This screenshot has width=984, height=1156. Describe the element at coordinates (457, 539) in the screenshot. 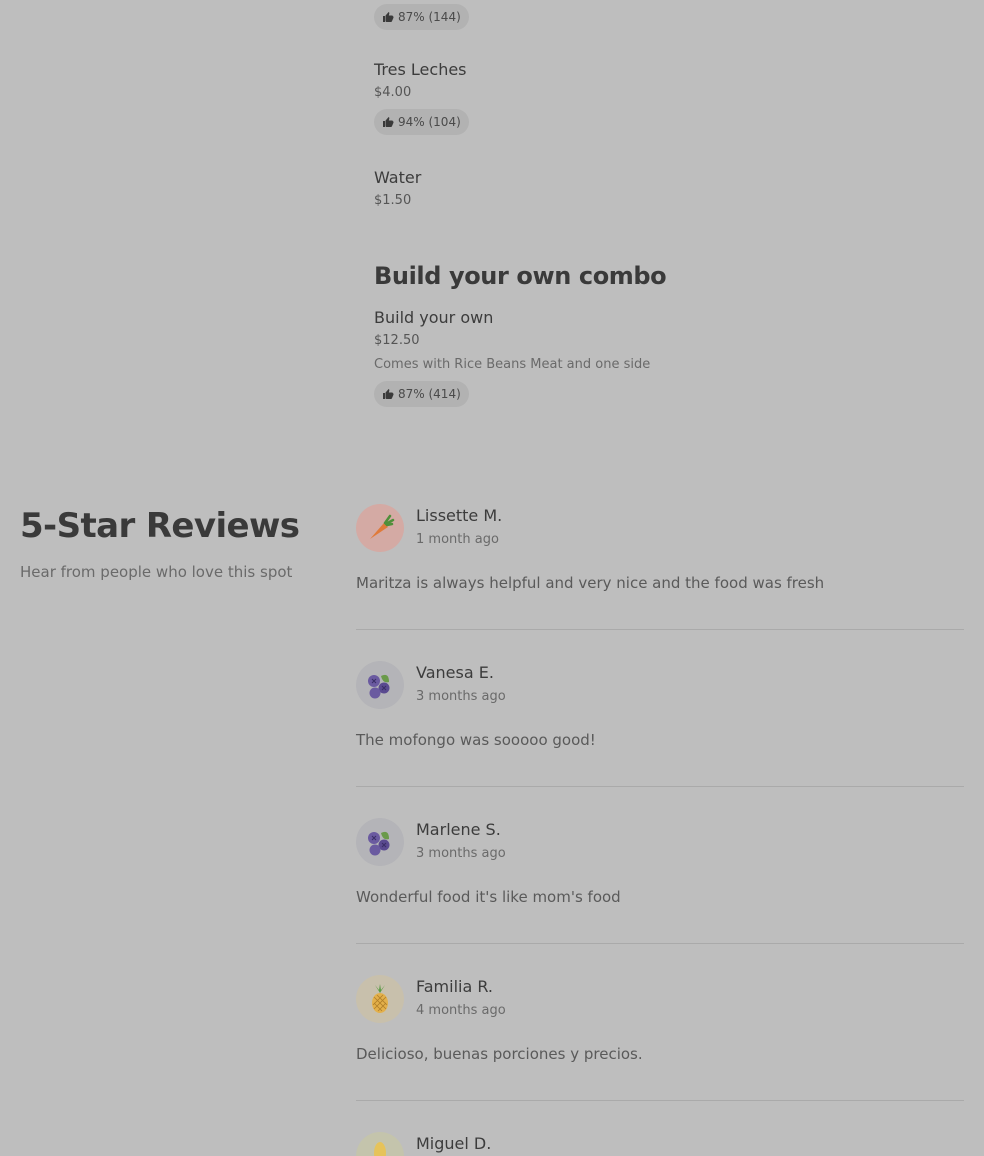

I see `review-date: 1 month ago` at that location.